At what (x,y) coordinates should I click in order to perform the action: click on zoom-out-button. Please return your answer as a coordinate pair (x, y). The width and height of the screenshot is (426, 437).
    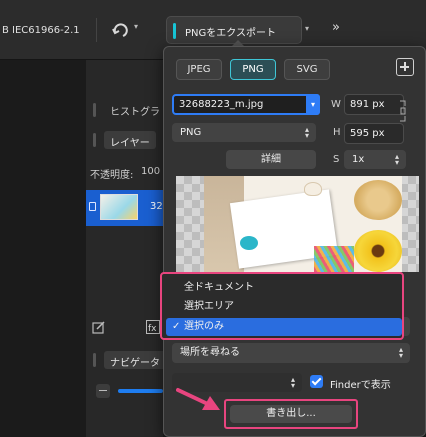
    Looking at the image, I should click on (103, 391).